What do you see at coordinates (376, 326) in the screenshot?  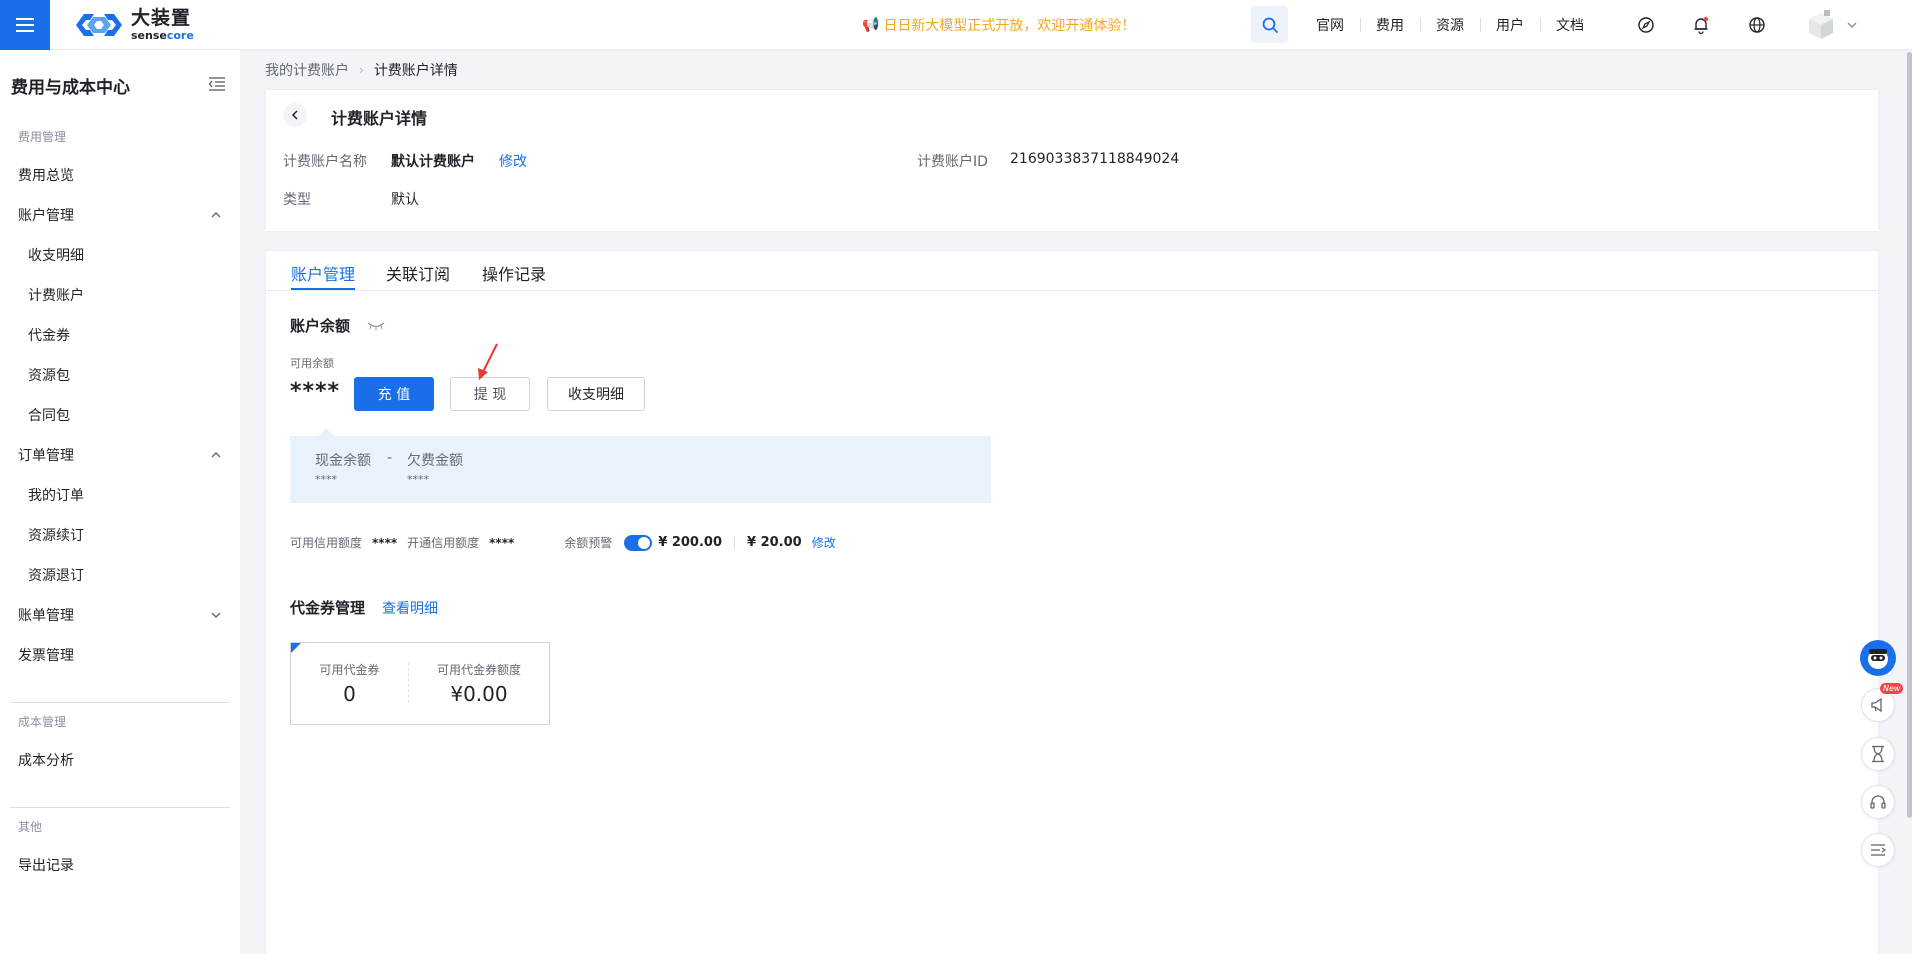 I see `eye-closed-icon` at bounding box center [376, 326].